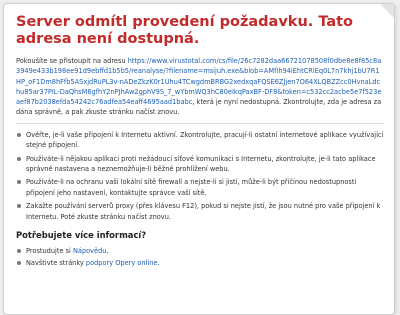 The image size is (400, 315). What do you see at coordinates (122, 263) in the screenshot?
I see `opera-support-link: podpory Opery online` at bounding box center [122, 263].